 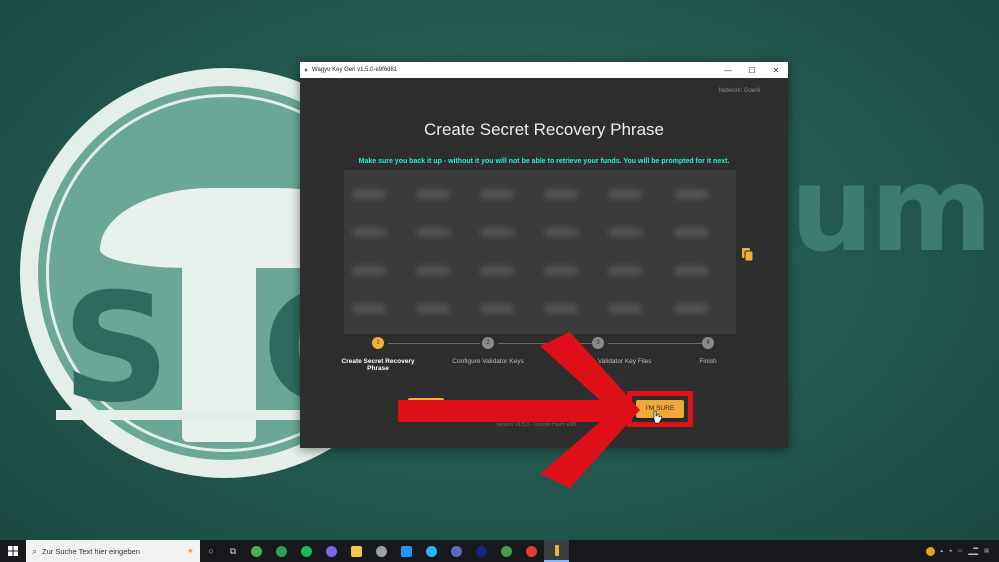 I want to click on taskbar-app-folder-icon, so click(x=356, y=551).